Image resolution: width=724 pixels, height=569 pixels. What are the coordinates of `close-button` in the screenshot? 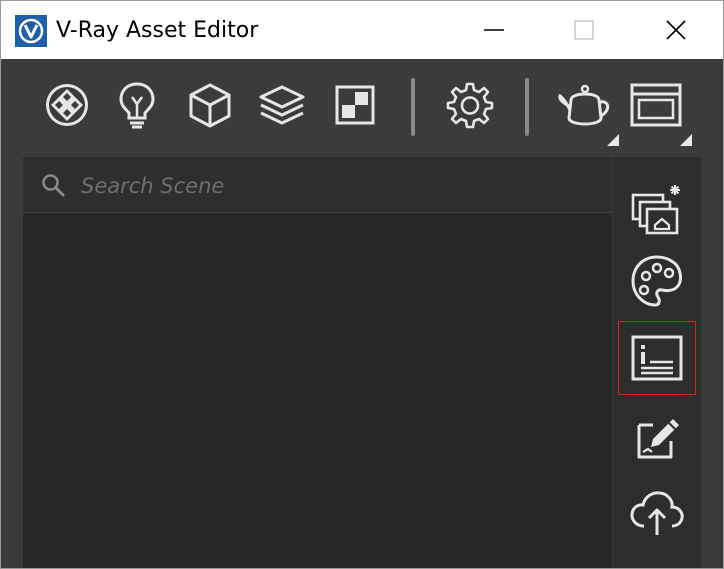 It's located at (675, 30).